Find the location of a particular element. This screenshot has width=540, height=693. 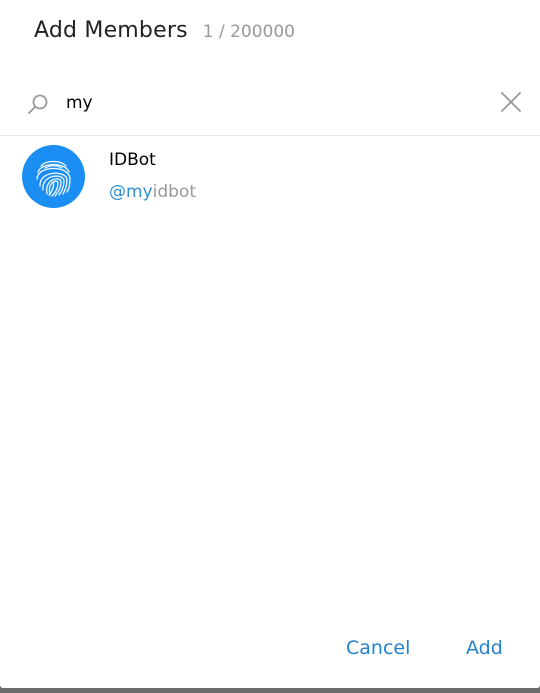

add-button: Add is located at coordinates (484, 648).